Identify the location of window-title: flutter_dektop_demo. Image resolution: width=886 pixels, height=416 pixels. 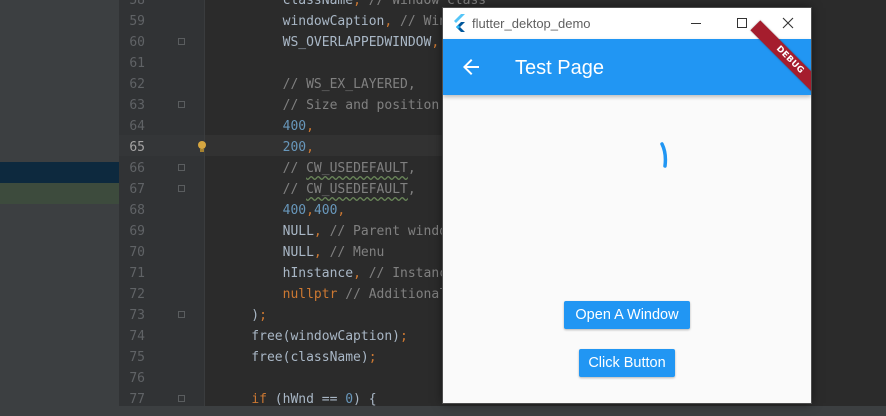
(531, 23).